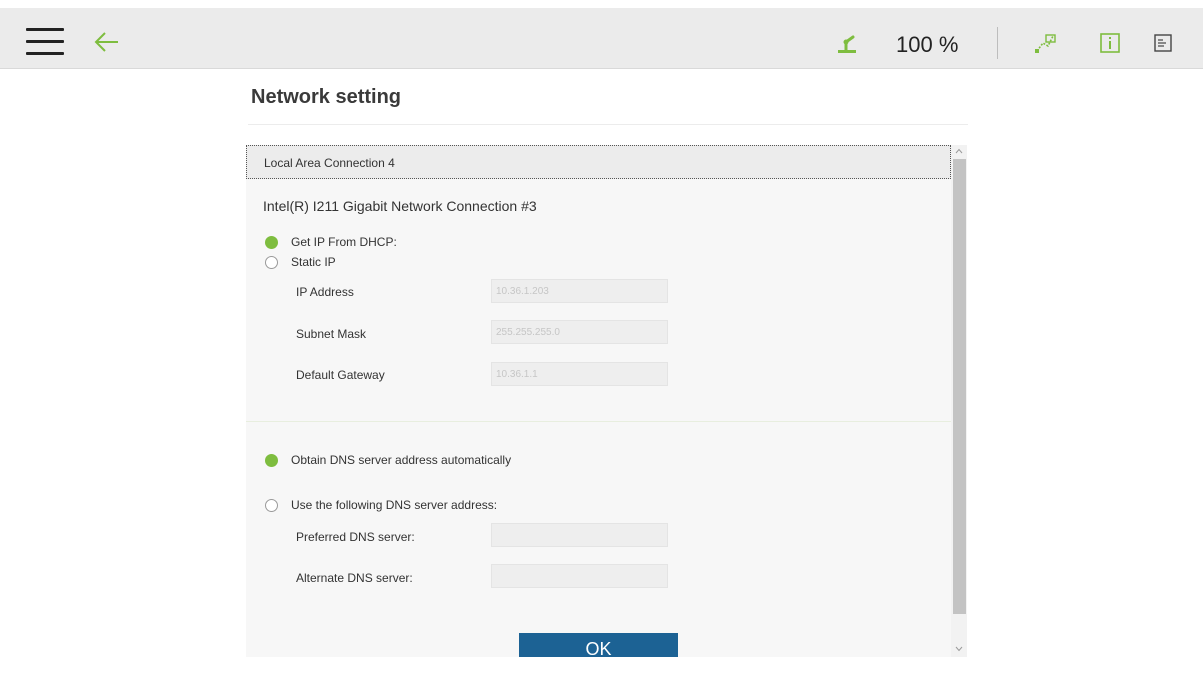 Image resolution: width=1203 pixels, height=677 pixels. What do you see at coordinates (271, 460) in the screenshot?
I see `dns-auto-radio` at bounding box center [271, 460].